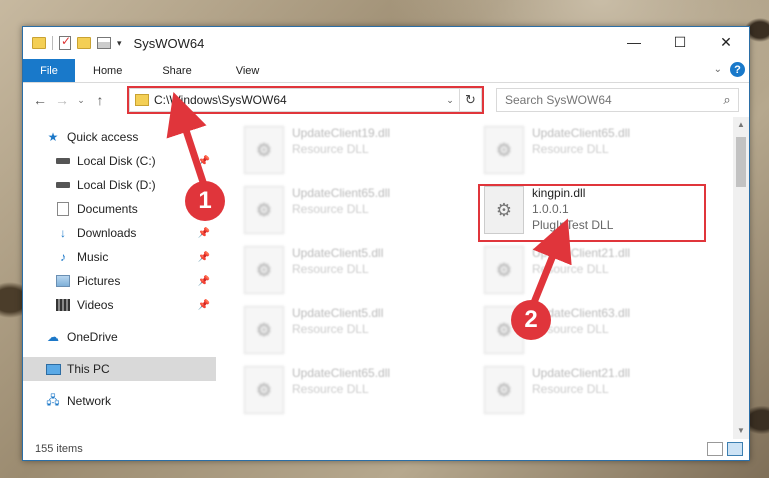 The image size is (769, 478). Describe the element at coordinates (741, 125) in the screenshot. I see `scroll-up-icon: ▲` at that location.